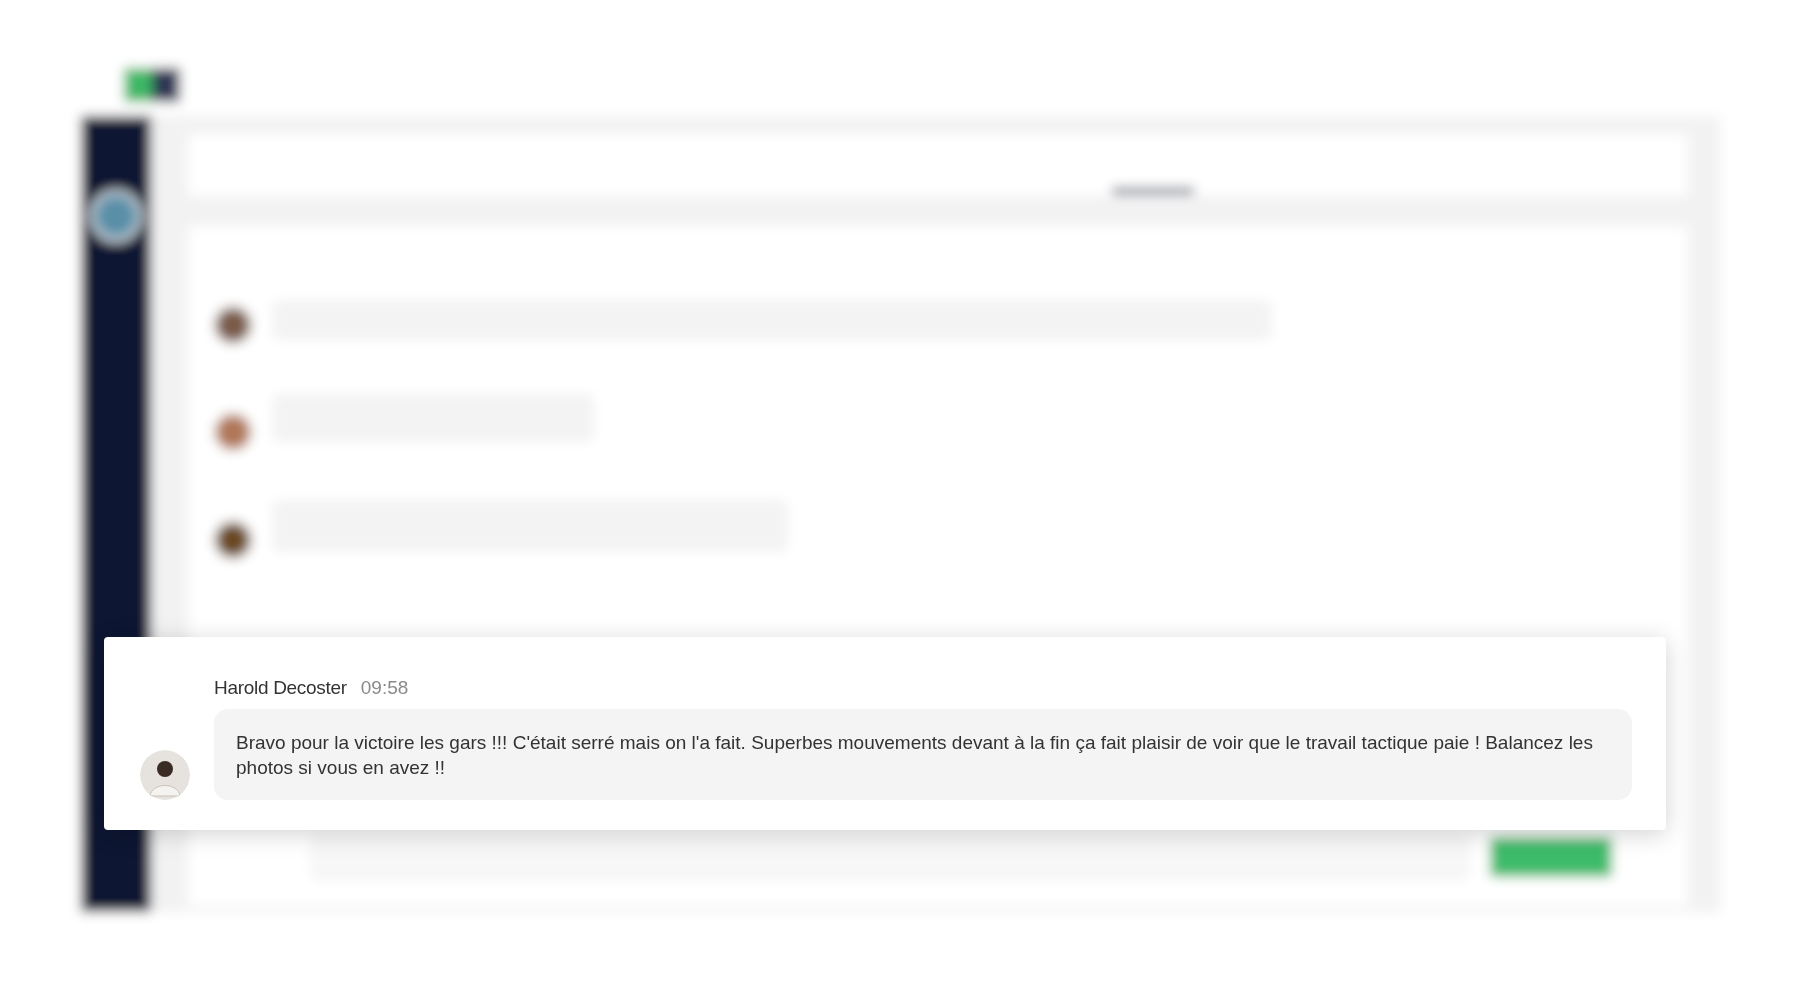  What do you see at coordinates (280, 688) in the screenshot?
I see `author-name: Harold Decoster` at bounding box center [280, 688].